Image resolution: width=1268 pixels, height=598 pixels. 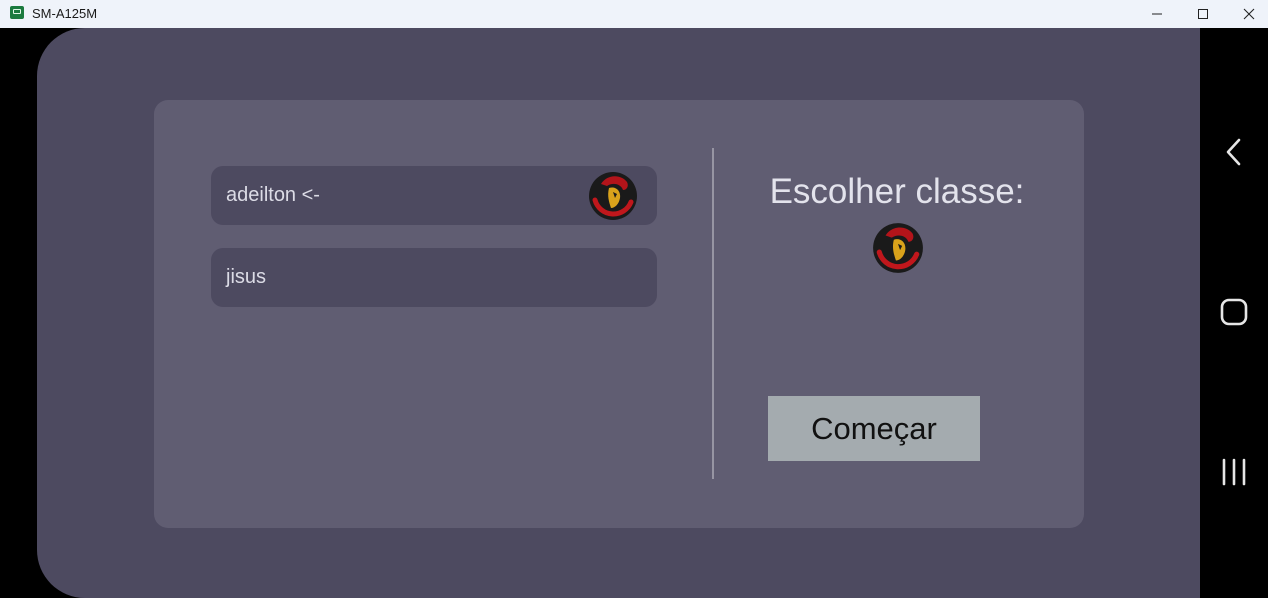 I want to click on android-navigation-bar, so click(x=1234, y=313).